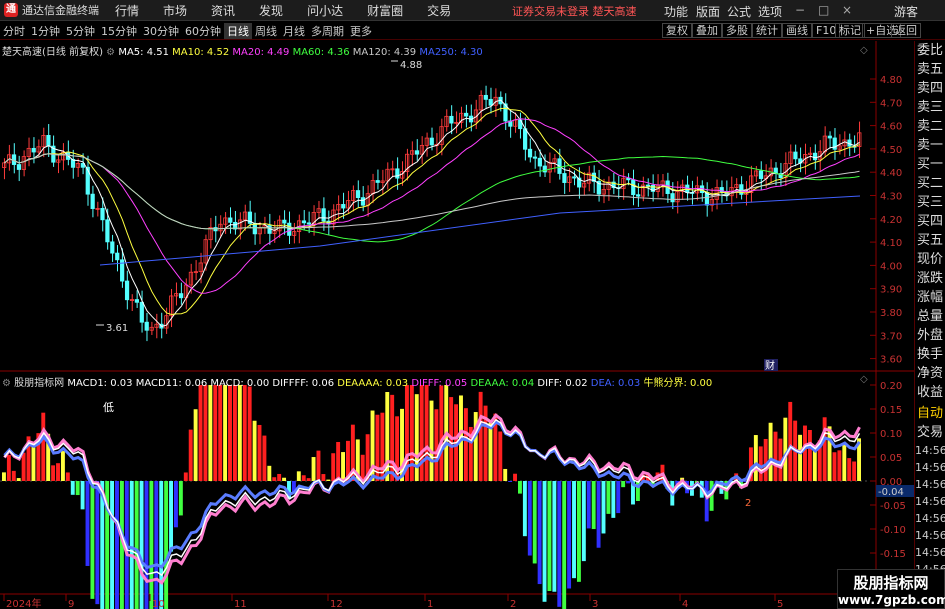 The height and width of the screenshot is (609, 945). What do you see at coordinates (678, 383) in the screenshot?
I see `legend-bull-bear: 牛熊分界: 0.00` at bounding box center [678, 383].